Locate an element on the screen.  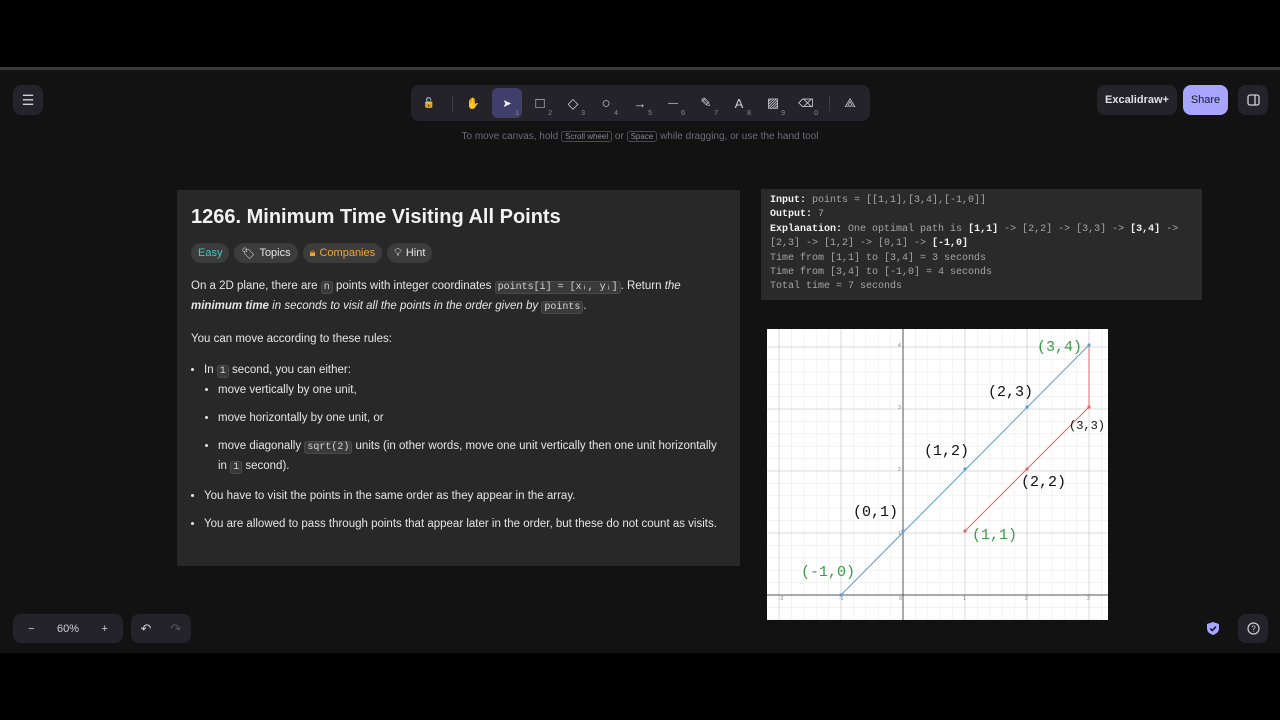
selection-shortcut: 1 is located at coordinates (517, 113).